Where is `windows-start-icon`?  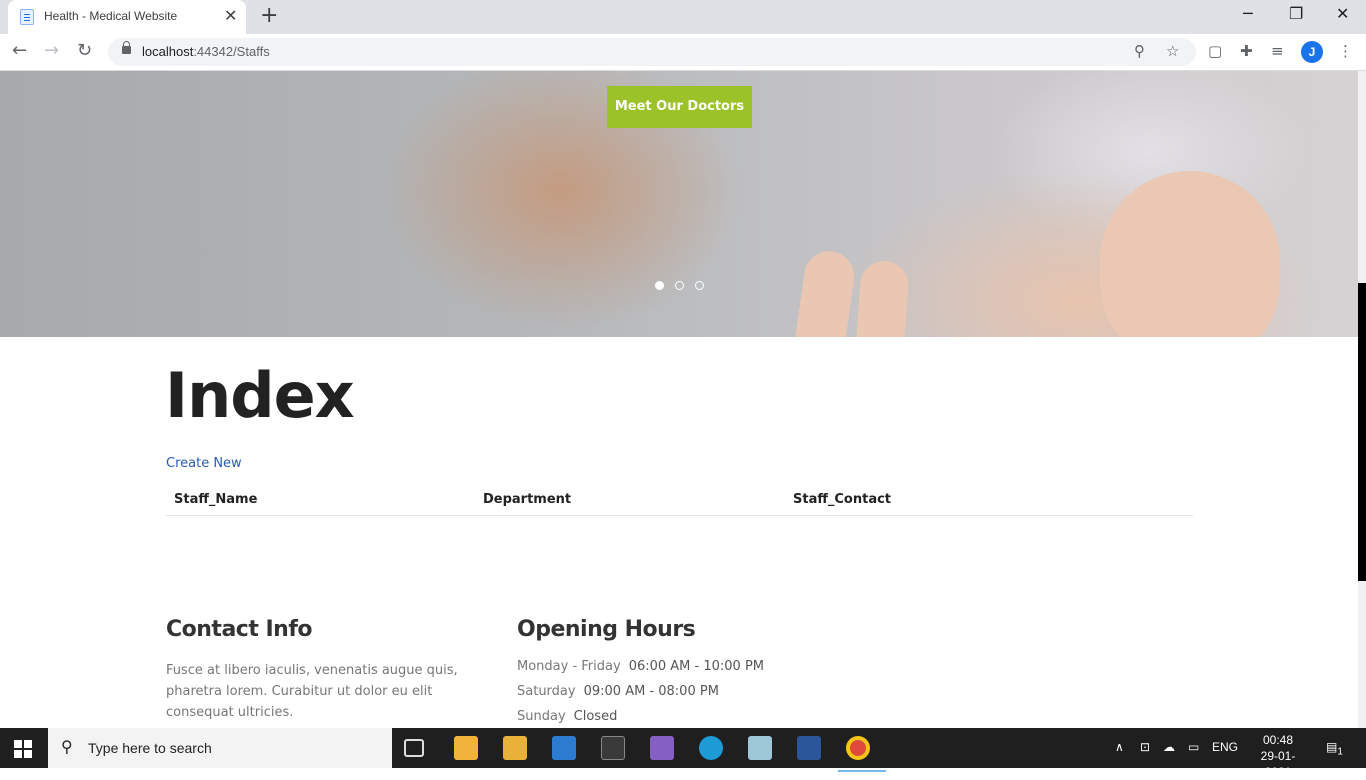
windows-start-icon is located at coordinates (23, 749).